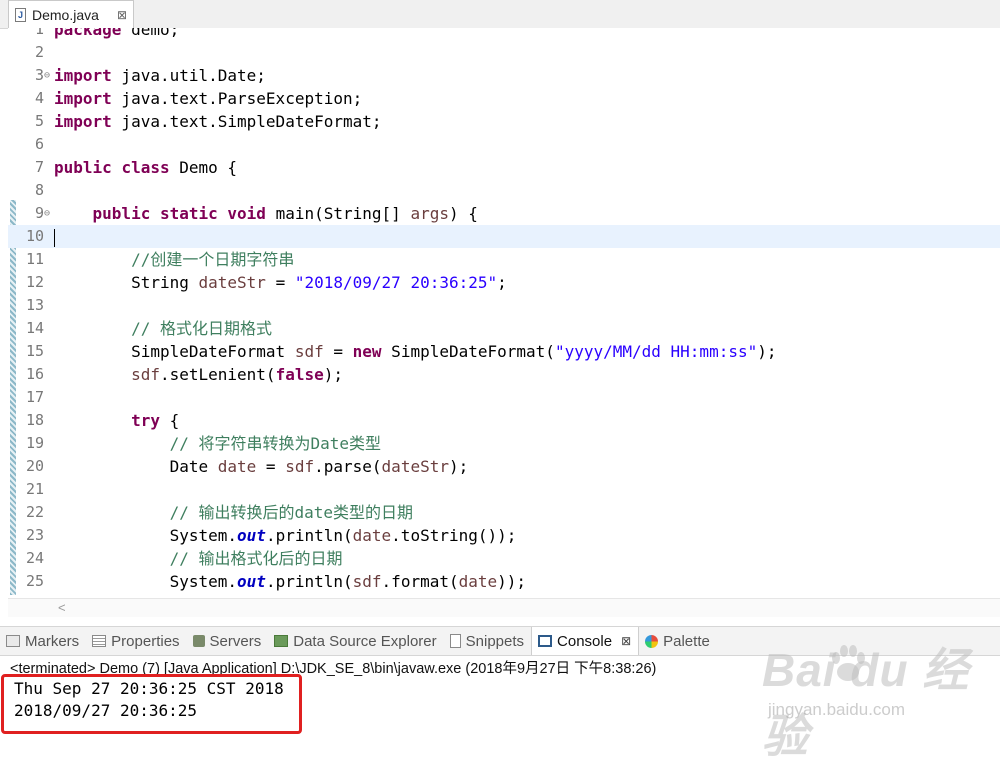 The width and height of the screenshot is (1000, 766). I want to click on code-token: false, so click(299, 374).